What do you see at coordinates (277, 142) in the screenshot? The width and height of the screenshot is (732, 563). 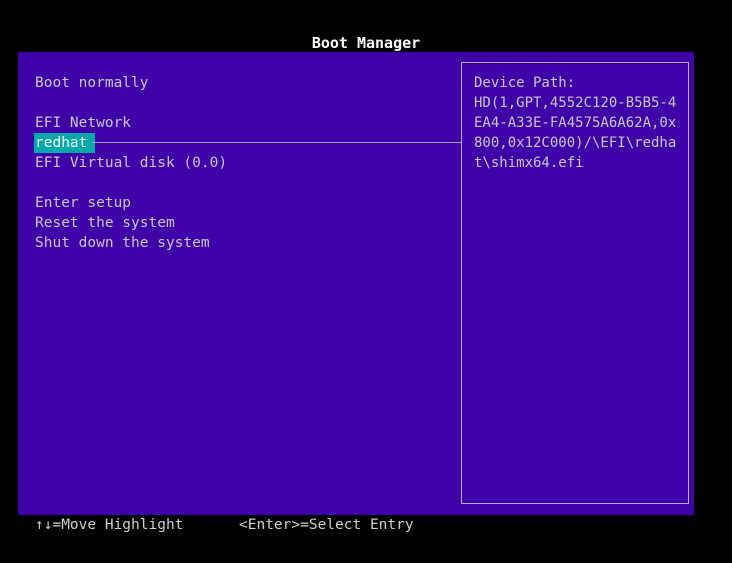 I see `selection-connector-line` at bounding box center [277, 142].